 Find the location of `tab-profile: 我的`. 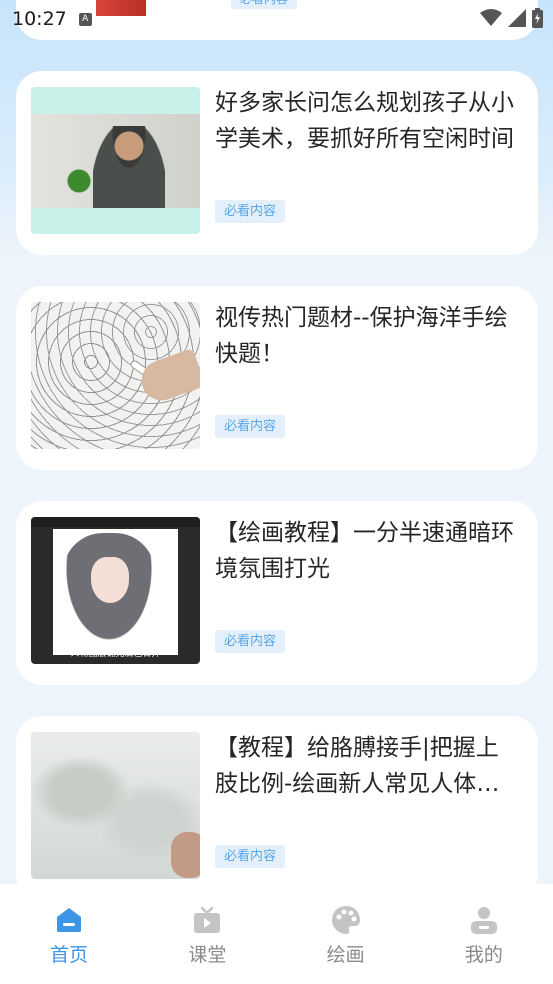

tab-profile: 我的 is located at coordinates (484, 935).